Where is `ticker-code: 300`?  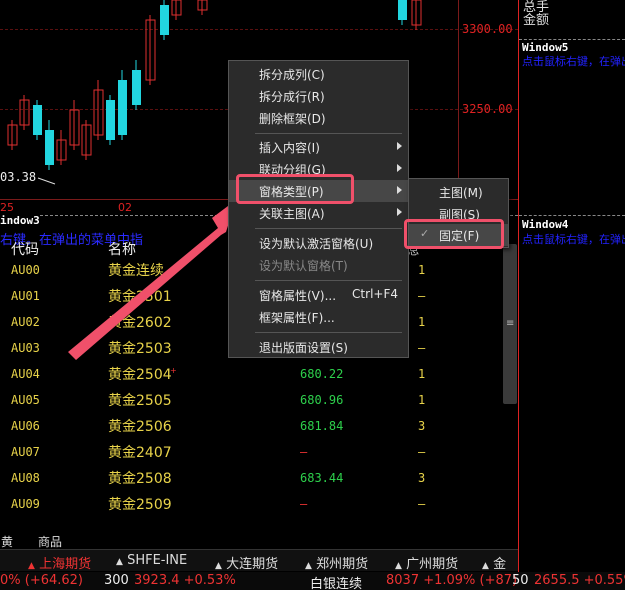
ticker-code: 300 is located at coordinates (116, 580).